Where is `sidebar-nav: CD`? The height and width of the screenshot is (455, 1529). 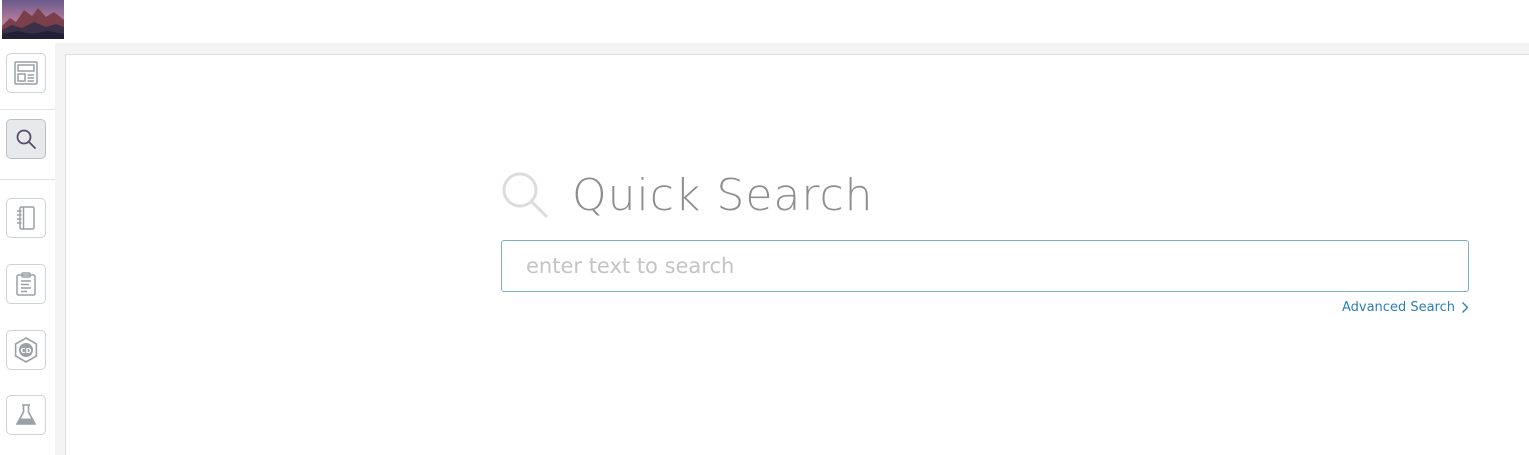 sidebar-nav: CD is located at coordinates (27, 249).